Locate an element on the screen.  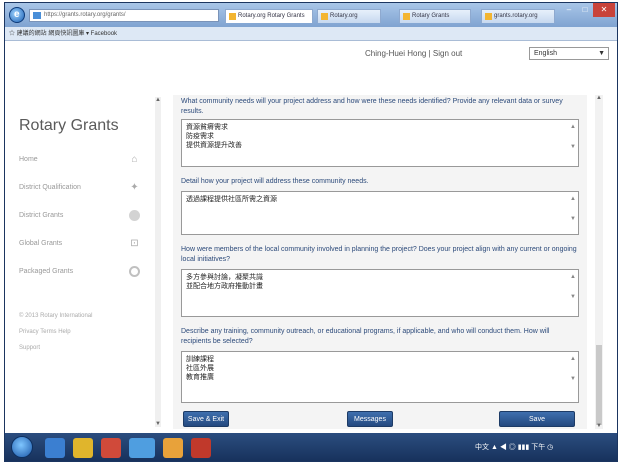
packaged-grants-icon is located at coordinates (134, 271).